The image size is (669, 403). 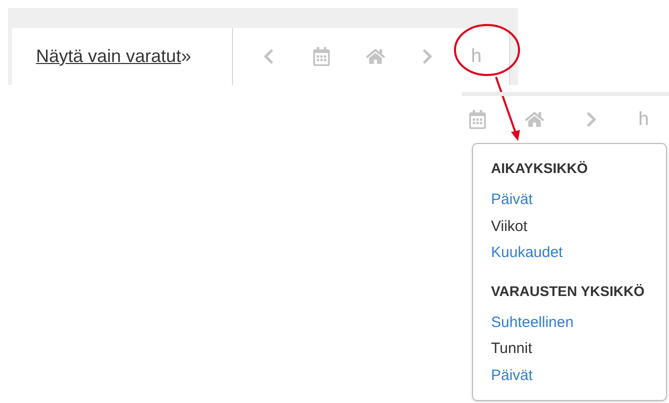 I want to click on menu-heading: AIKAYKSIKKÖ, so click(x=540, y=168).